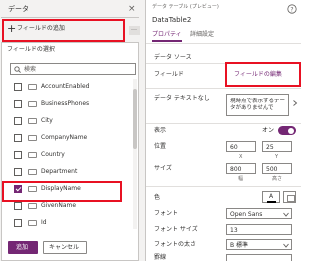 The width and height of the screenshot is (320, 261). I want to click on highlight-add-field, so click(63, 30).